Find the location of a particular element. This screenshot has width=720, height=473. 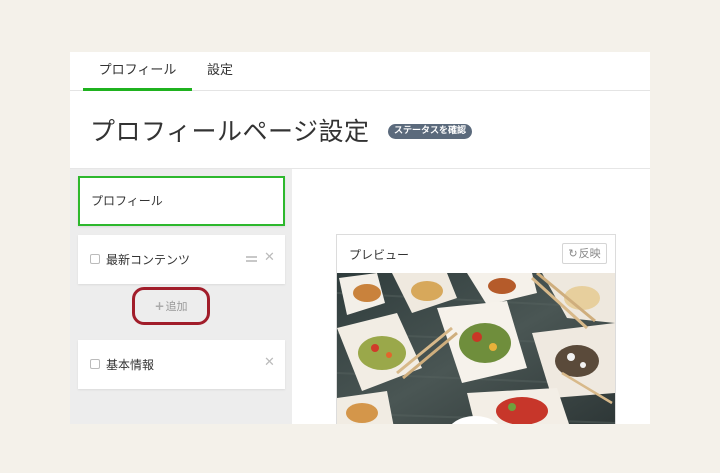

food-photo-illustration is located at coordinates (476, 348).